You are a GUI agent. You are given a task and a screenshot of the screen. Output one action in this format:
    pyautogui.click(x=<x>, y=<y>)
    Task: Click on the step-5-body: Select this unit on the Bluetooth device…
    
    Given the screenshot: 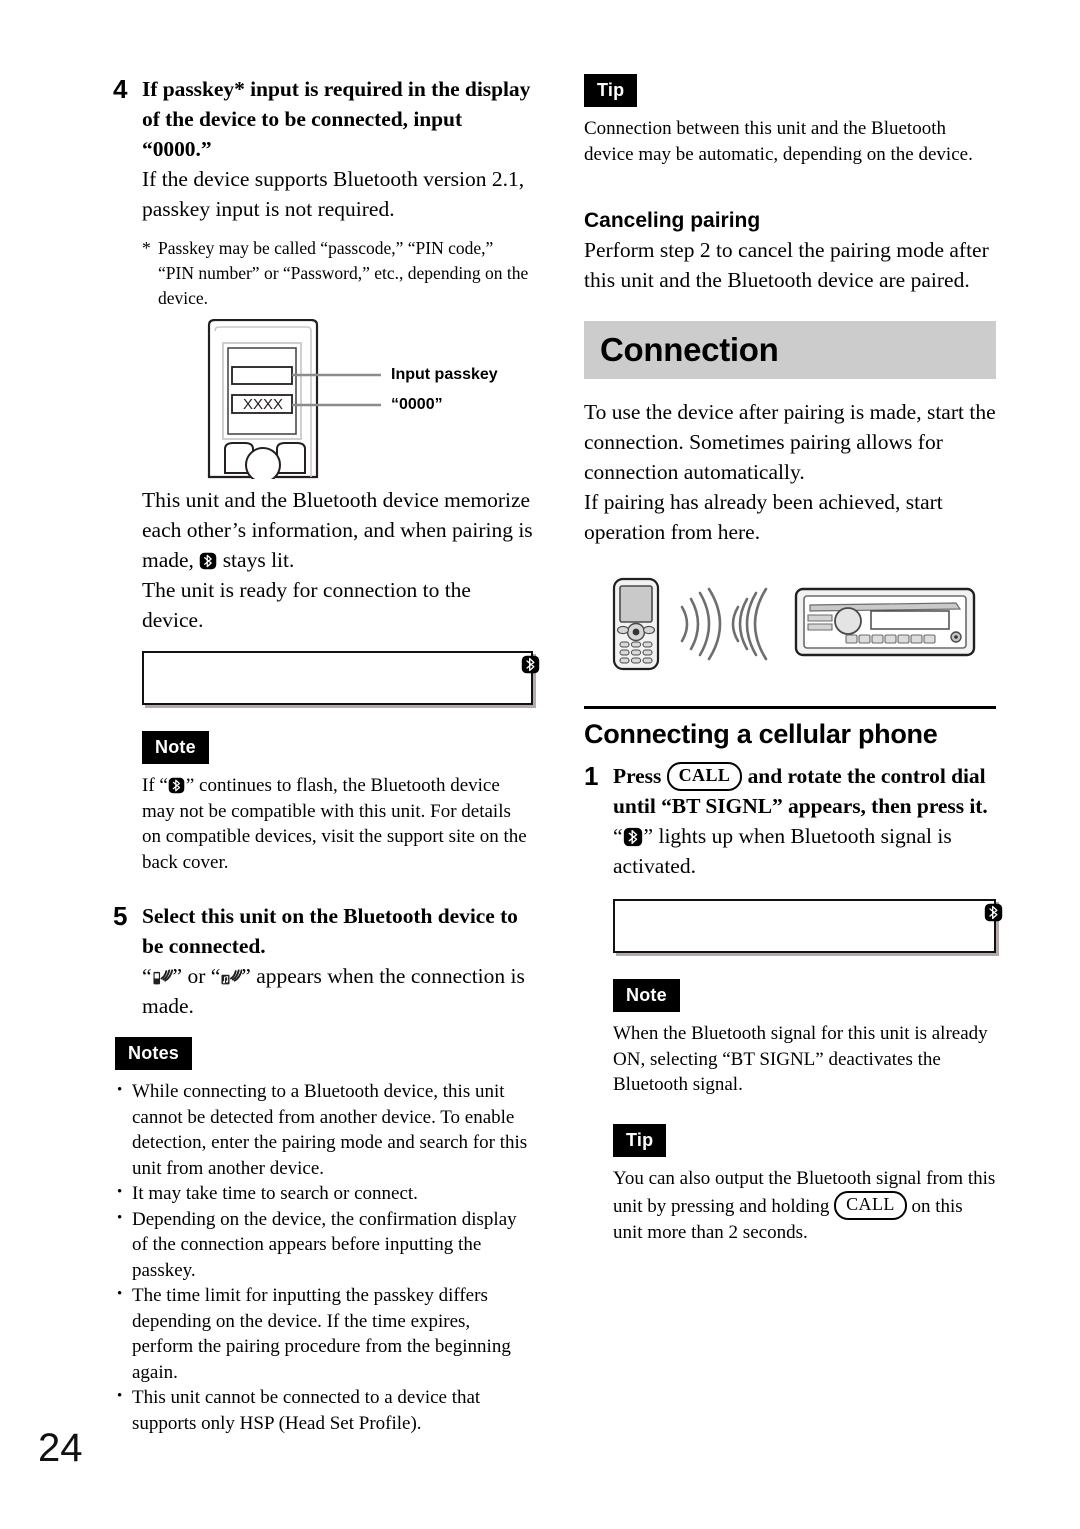 What is the action you would take?
    pyautogui.click(x=337, y=961)
    